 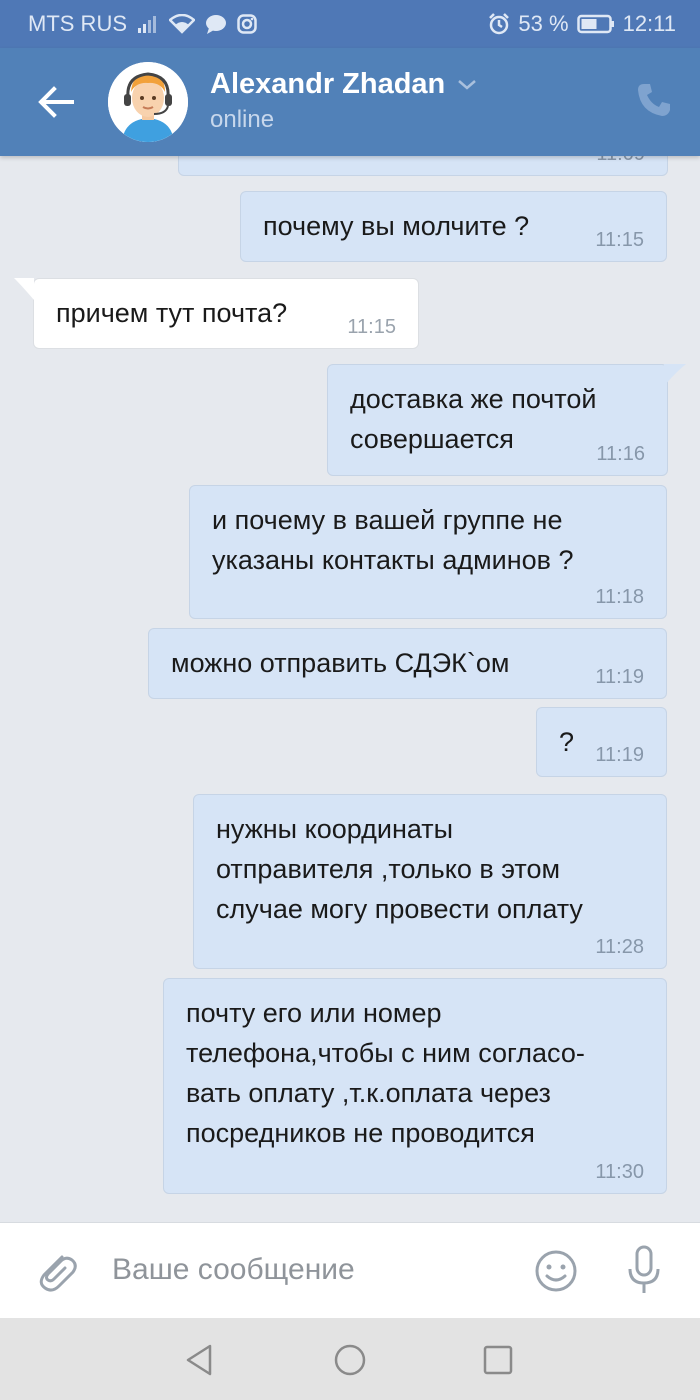 I want to click on nav-home-button, so click(x=350, y=1360).